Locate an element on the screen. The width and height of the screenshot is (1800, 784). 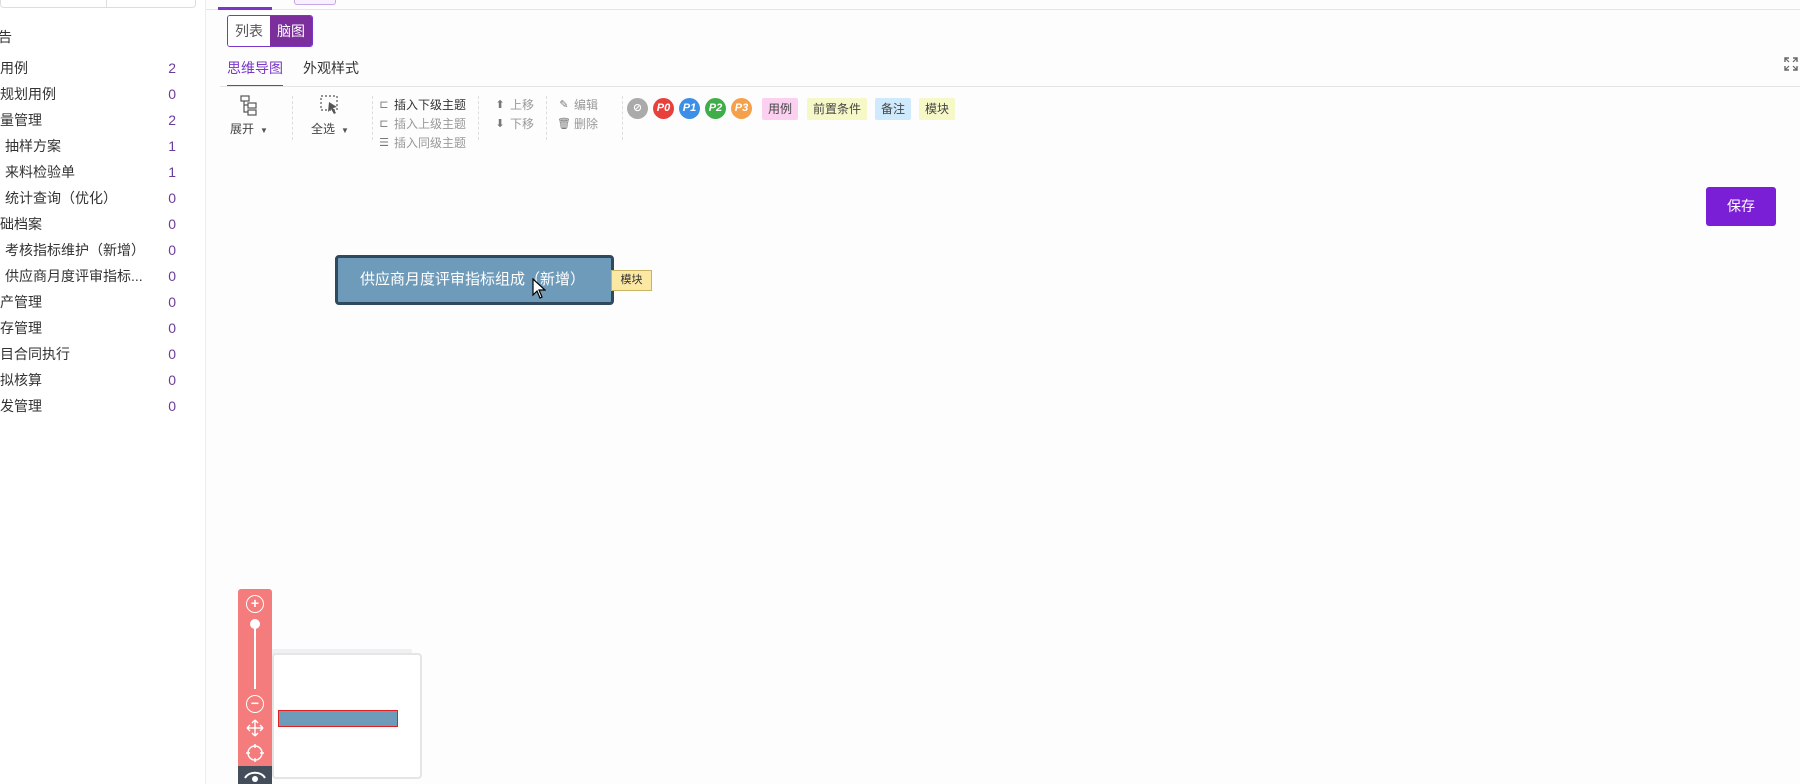
move-up-label: 上移 is located at coordinates (522, 105).